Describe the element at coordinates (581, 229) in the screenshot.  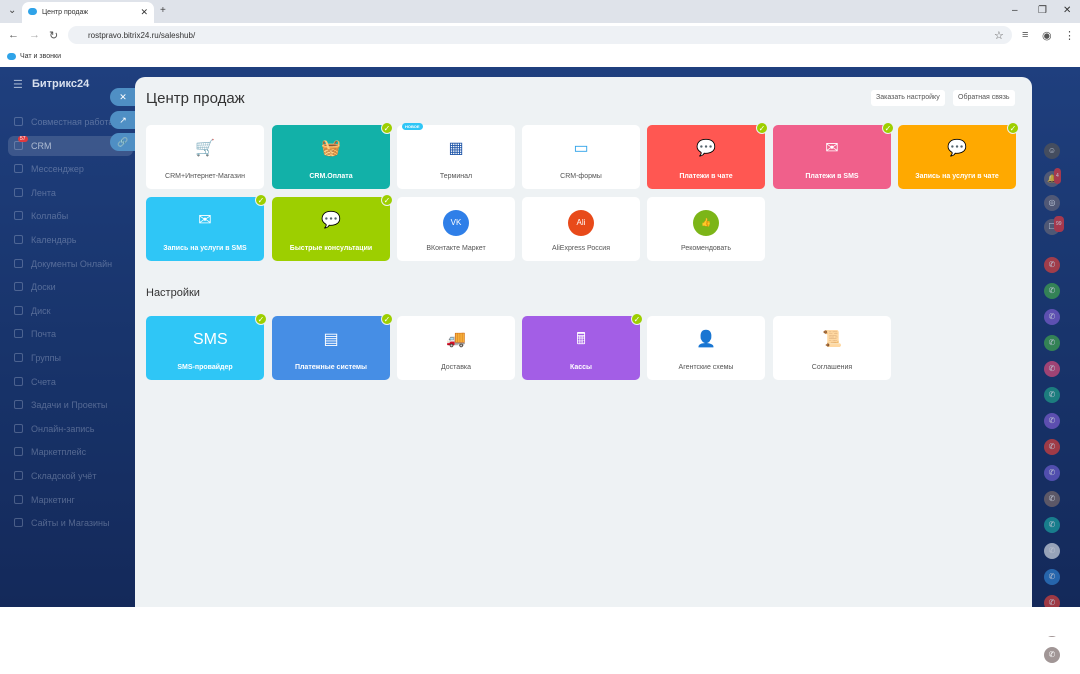
I see `tile: Ali AliExpress Россия` at that location.